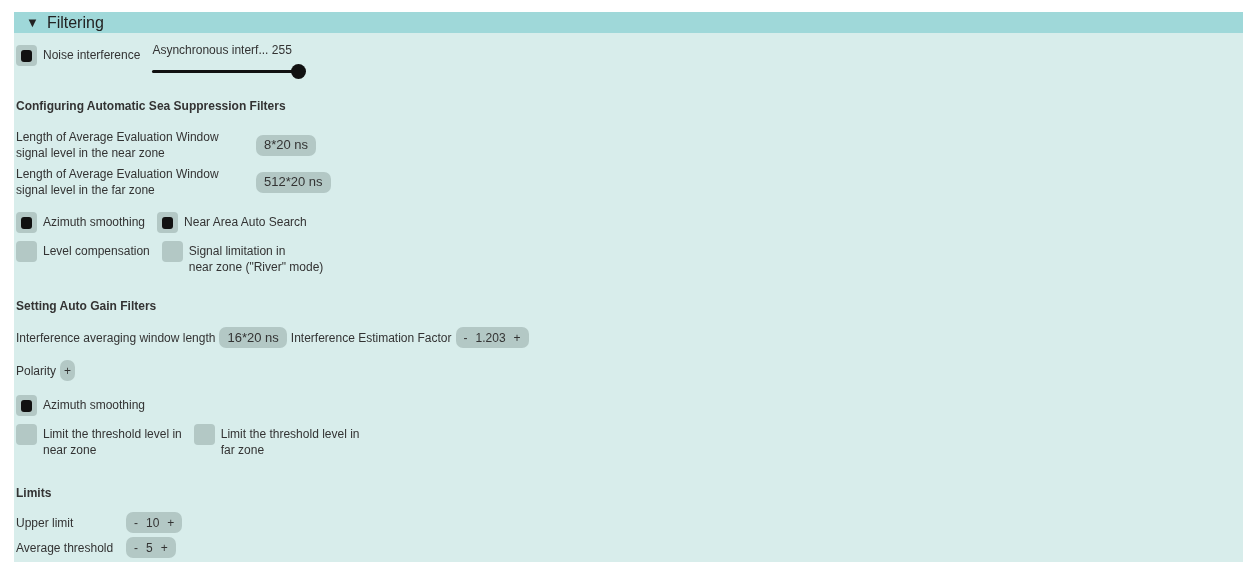 The width and height of the screenshot is (1243, 562). What do you see at coordinates (228, 71) in the screenshot?
I see `slider` at bounding box center [228, 71].